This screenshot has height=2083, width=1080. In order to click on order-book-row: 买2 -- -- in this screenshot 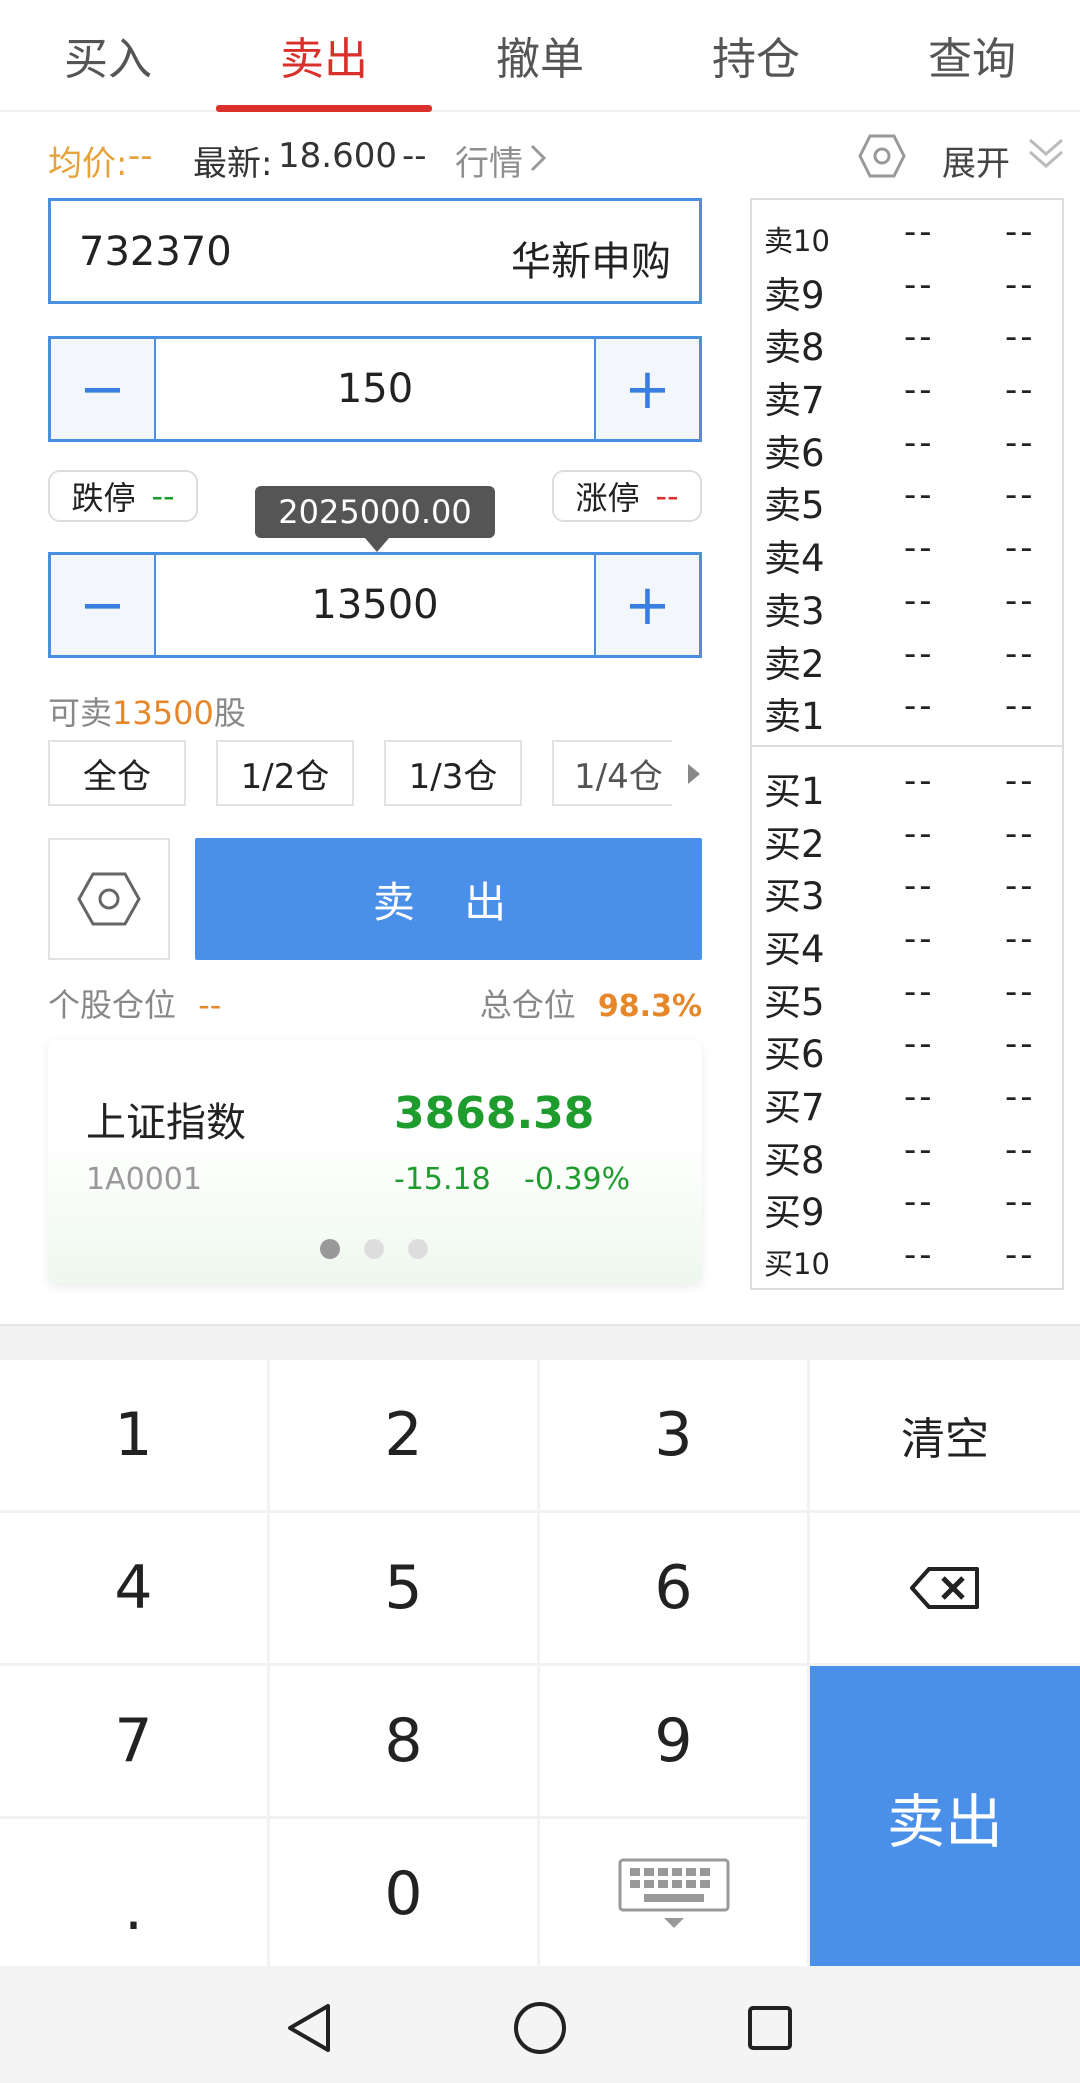, I will do `click(907, 837)`.